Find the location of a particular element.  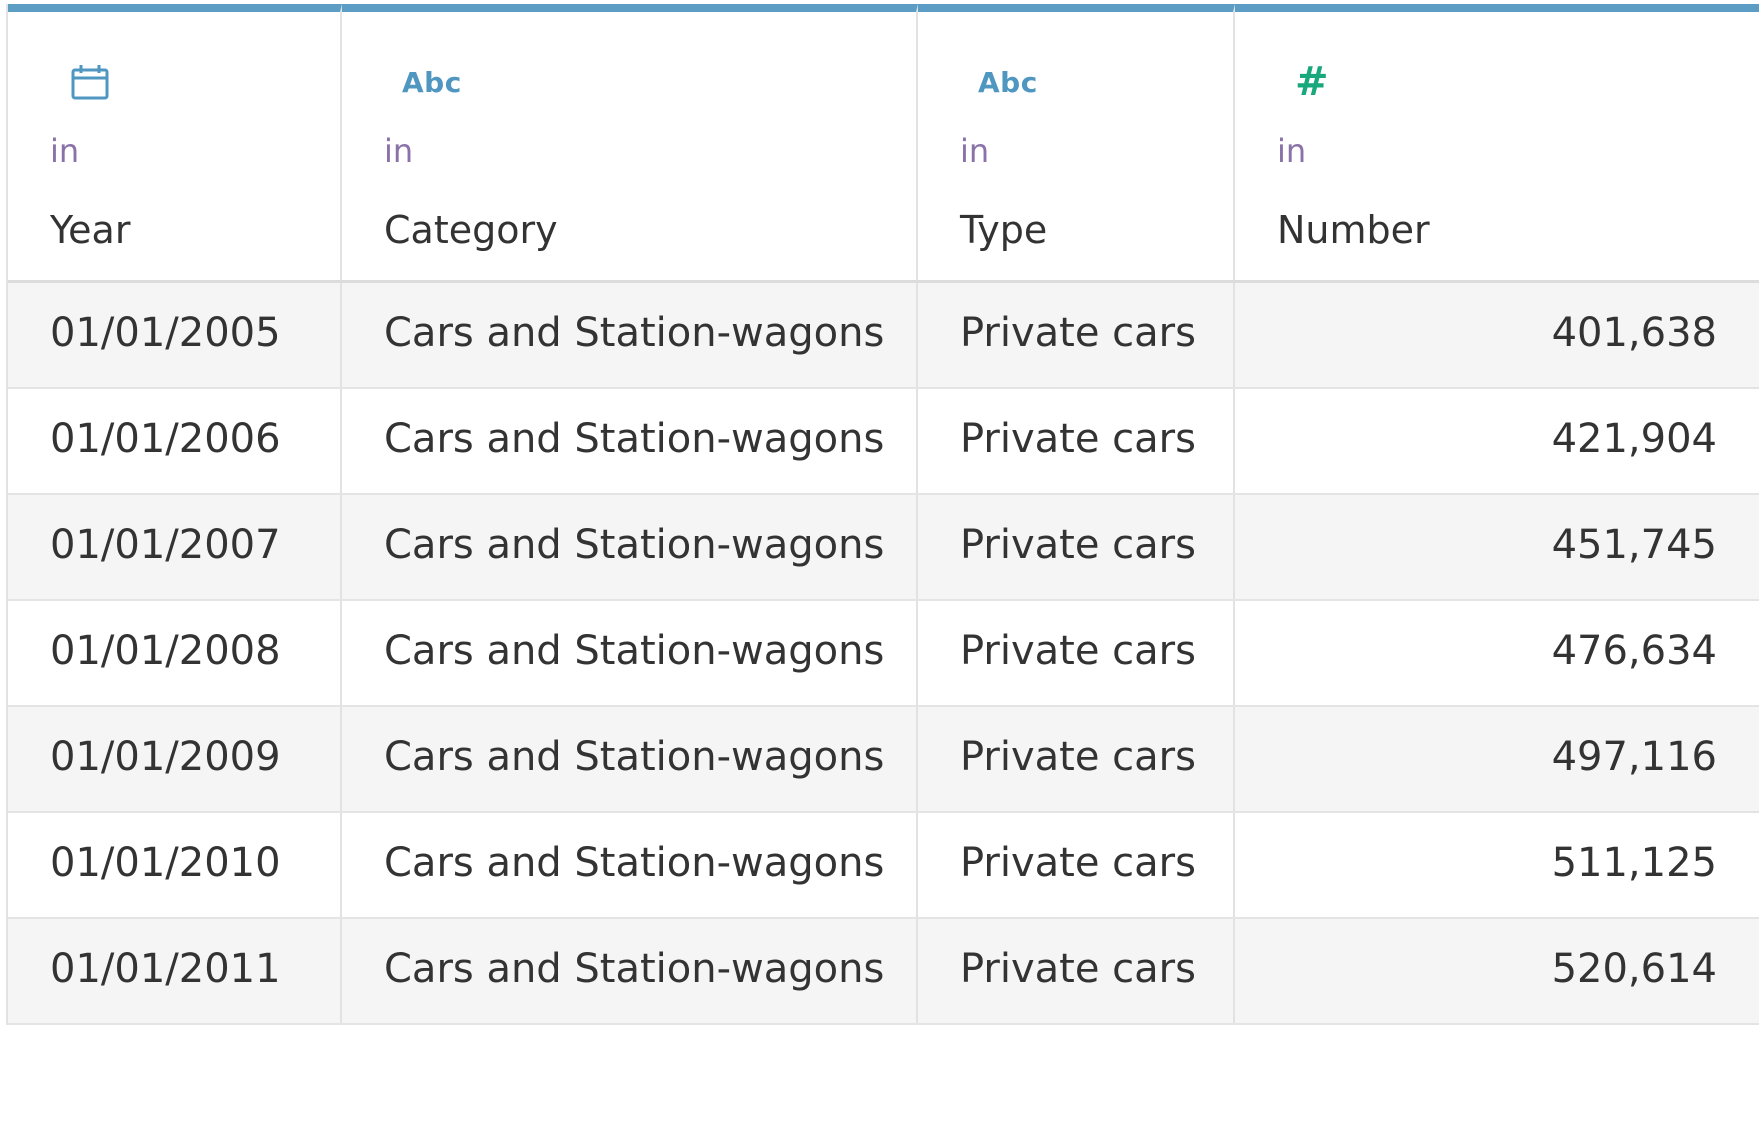

hash-icon-label: # is located at coordinates (1312, 82).